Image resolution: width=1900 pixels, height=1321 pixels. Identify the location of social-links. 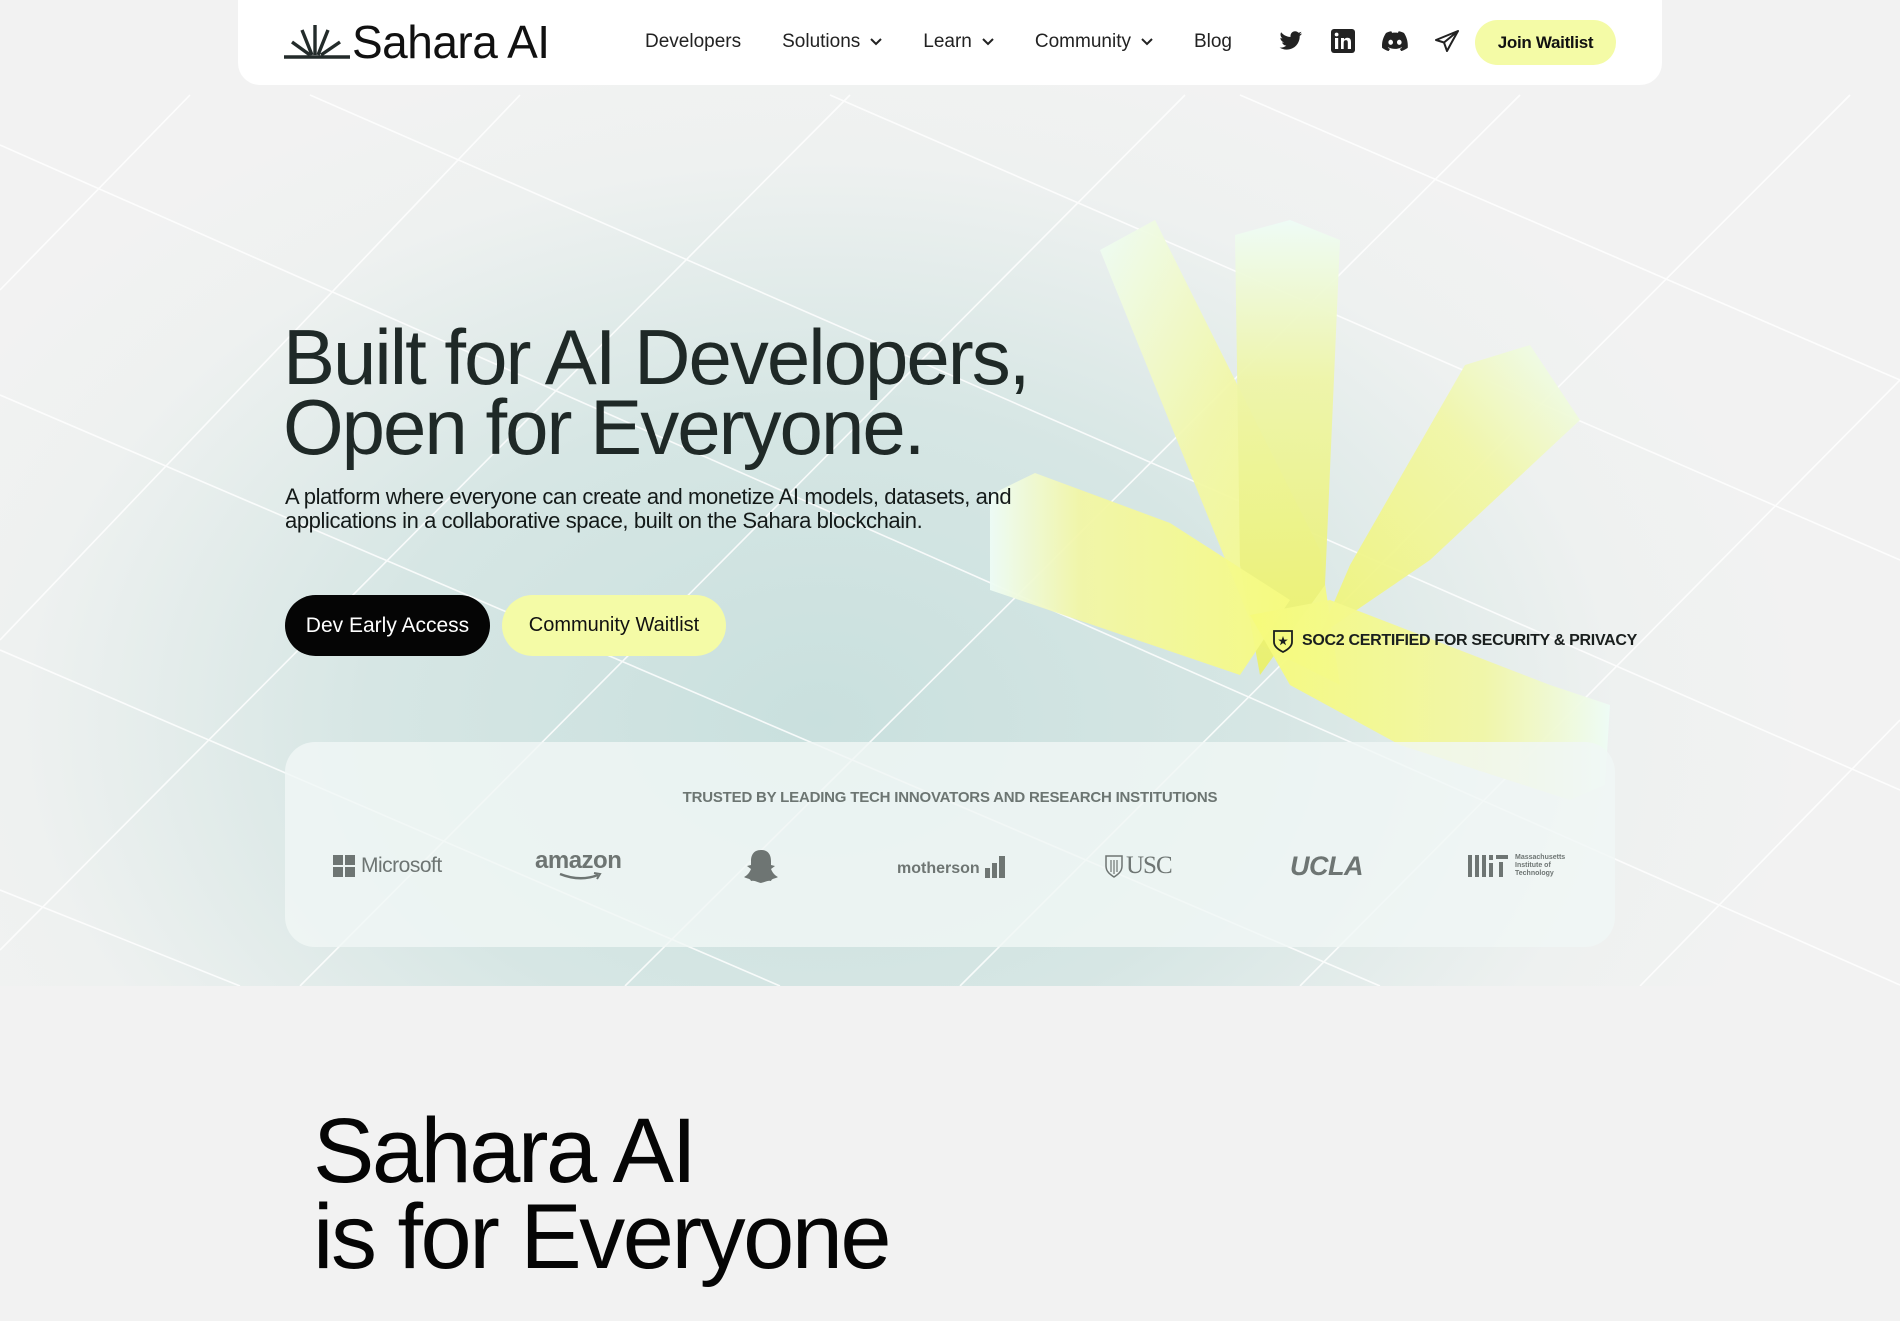
(1382, 41).